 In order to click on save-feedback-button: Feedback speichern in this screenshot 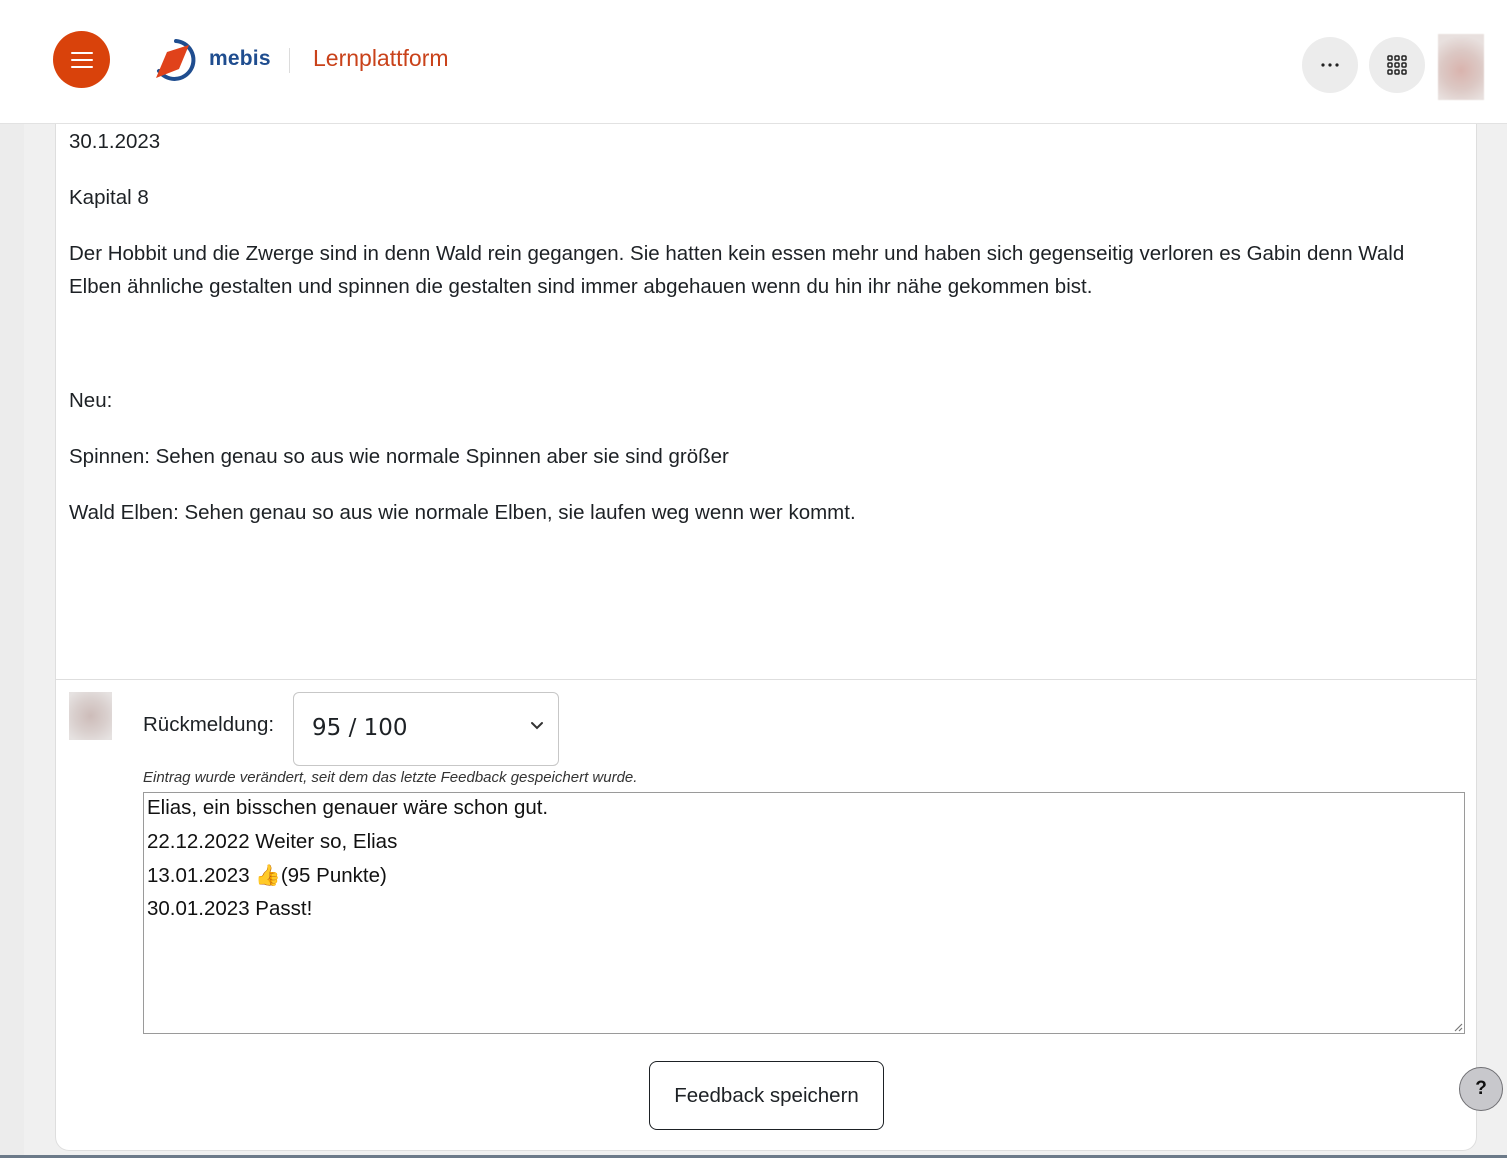, I will do `click(766, 1095)`.